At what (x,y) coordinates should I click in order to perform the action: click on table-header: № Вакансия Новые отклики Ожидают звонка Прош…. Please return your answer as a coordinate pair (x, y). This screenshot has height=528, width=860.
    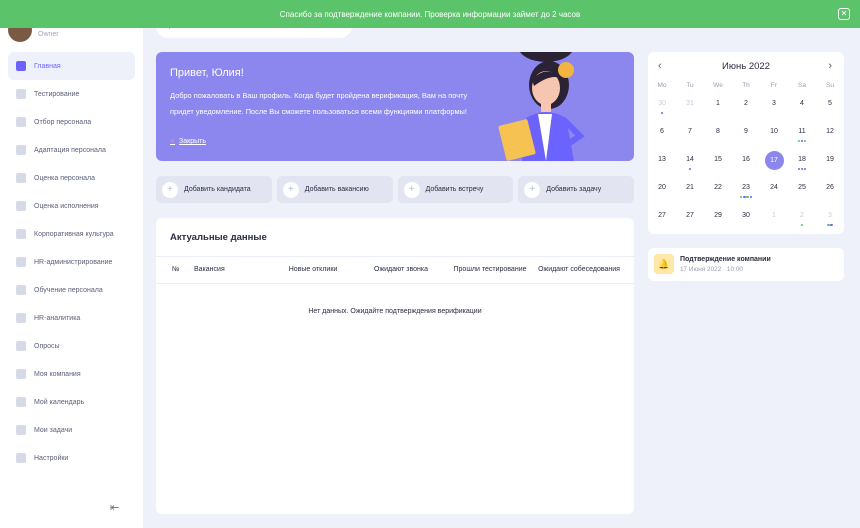
    Looking at the image, I should click on (395, 270).